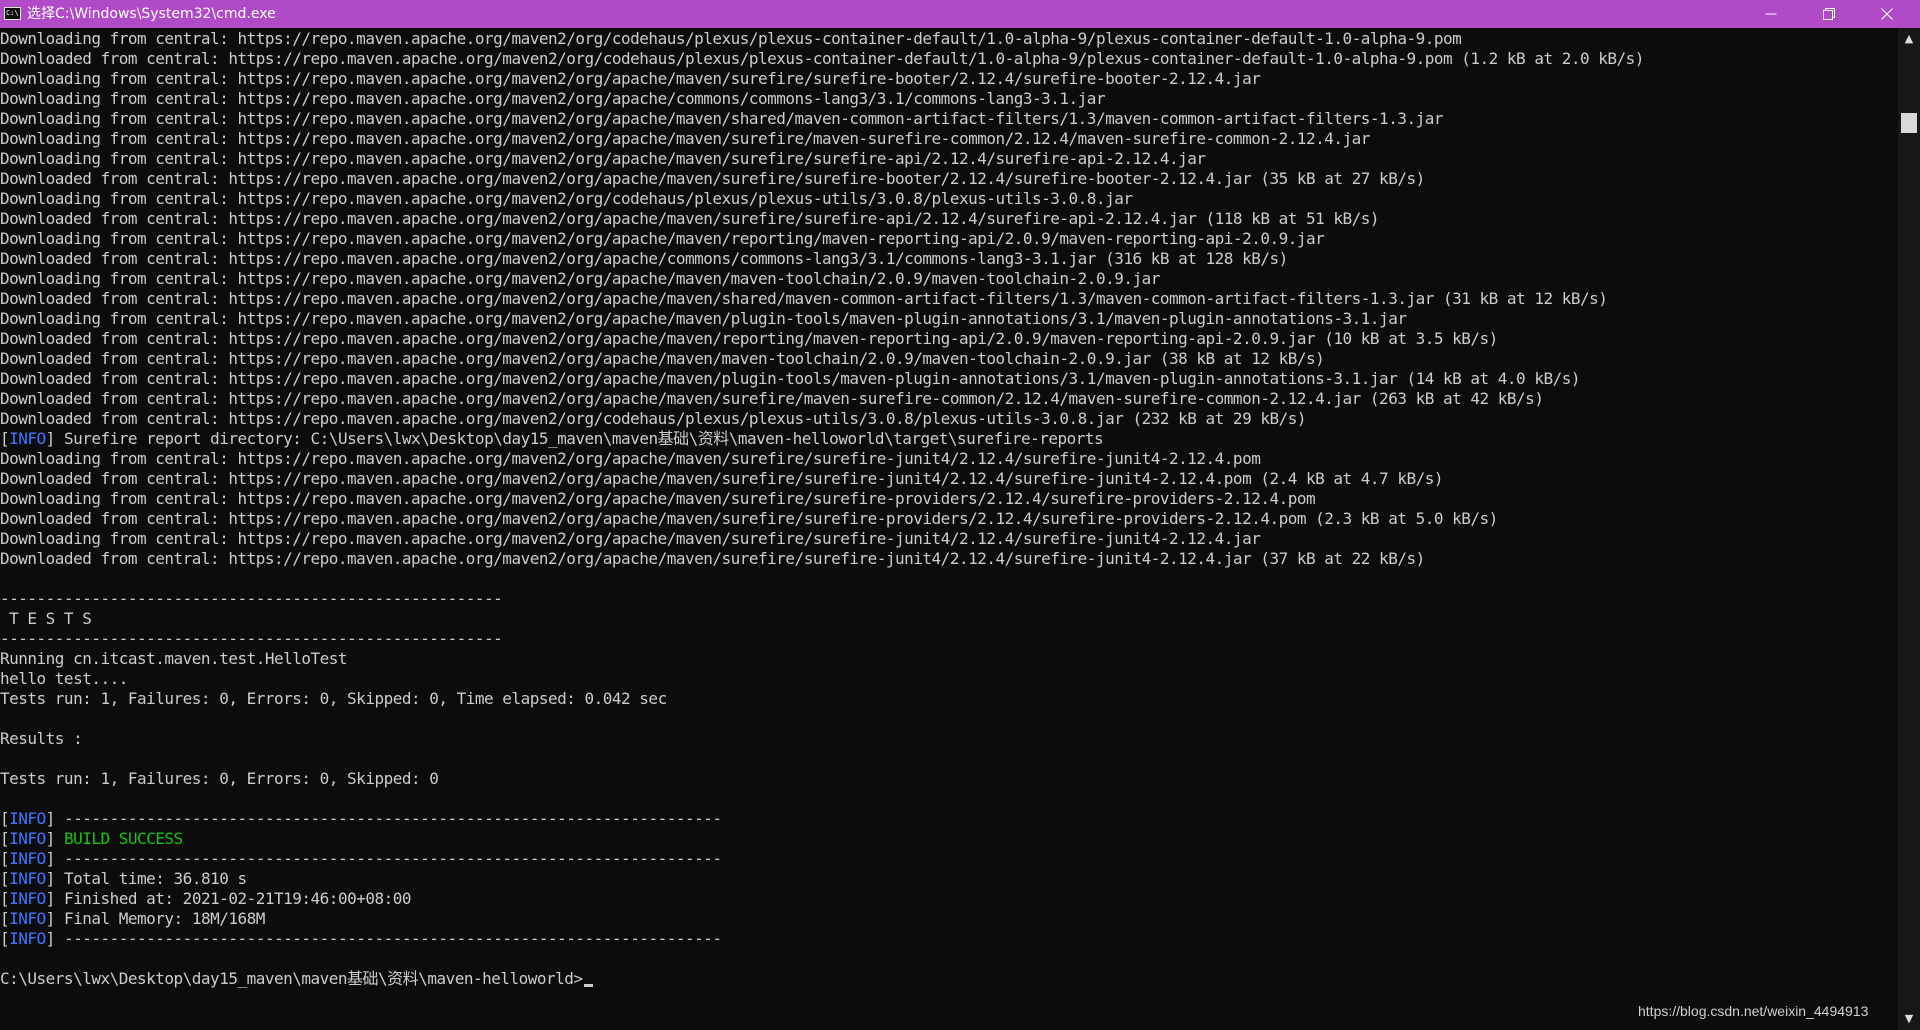 Image resolution: width=1920 pixels, height=1030 pixels. I want to click on cmd-app-icon: C:\, so click(12, 13).